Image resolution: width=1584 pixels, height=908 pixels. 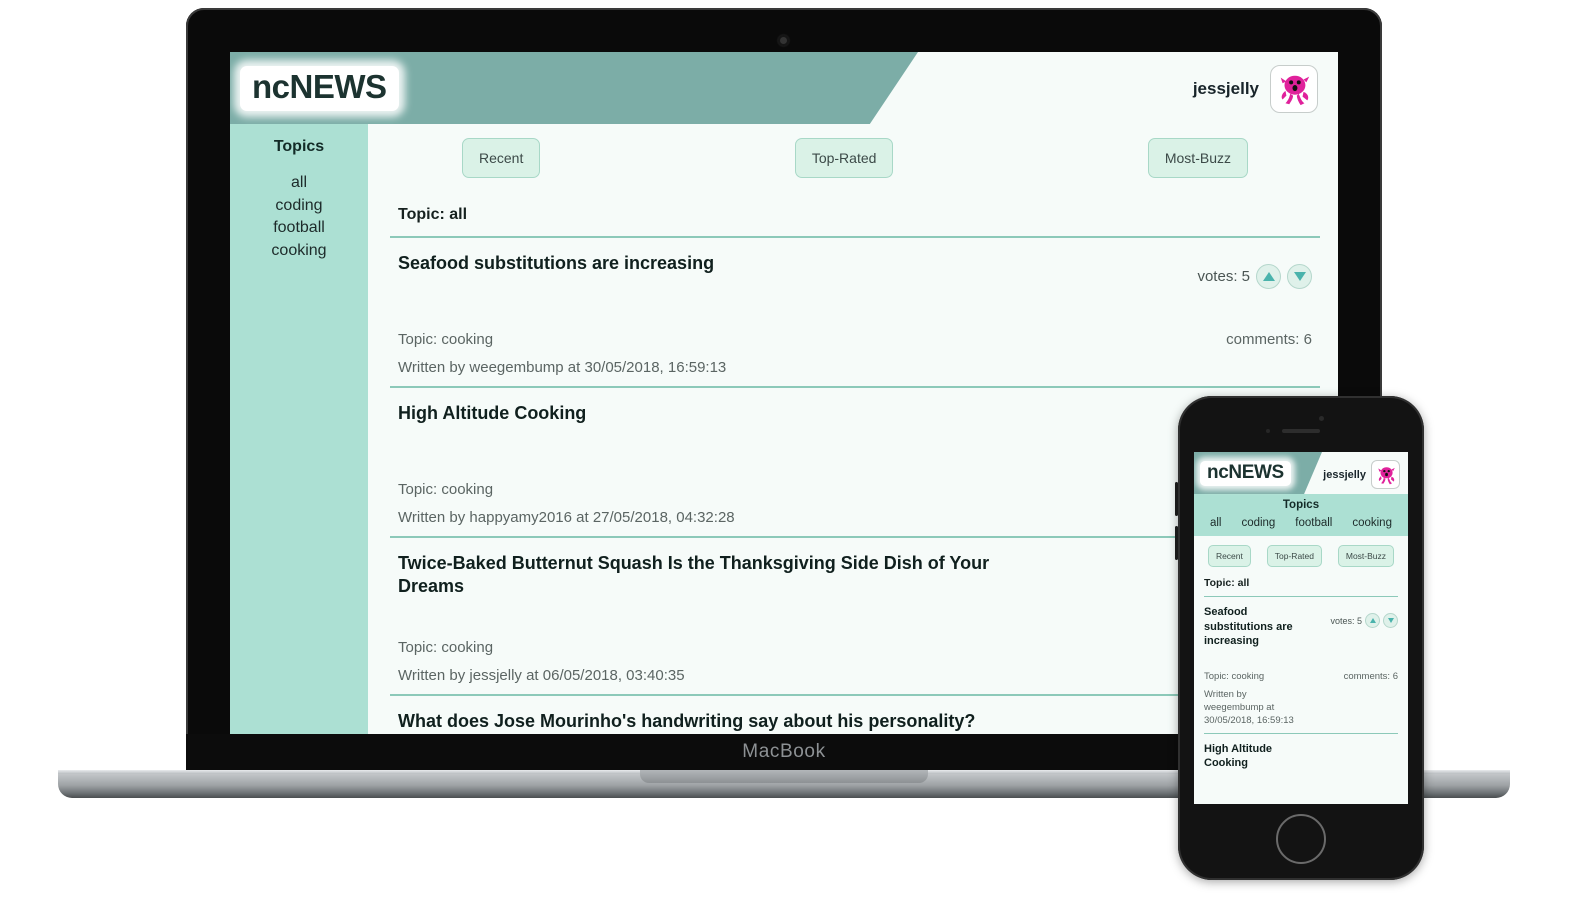 I want to click on phone-front-camera-icon, so click(x=1321, y=418).